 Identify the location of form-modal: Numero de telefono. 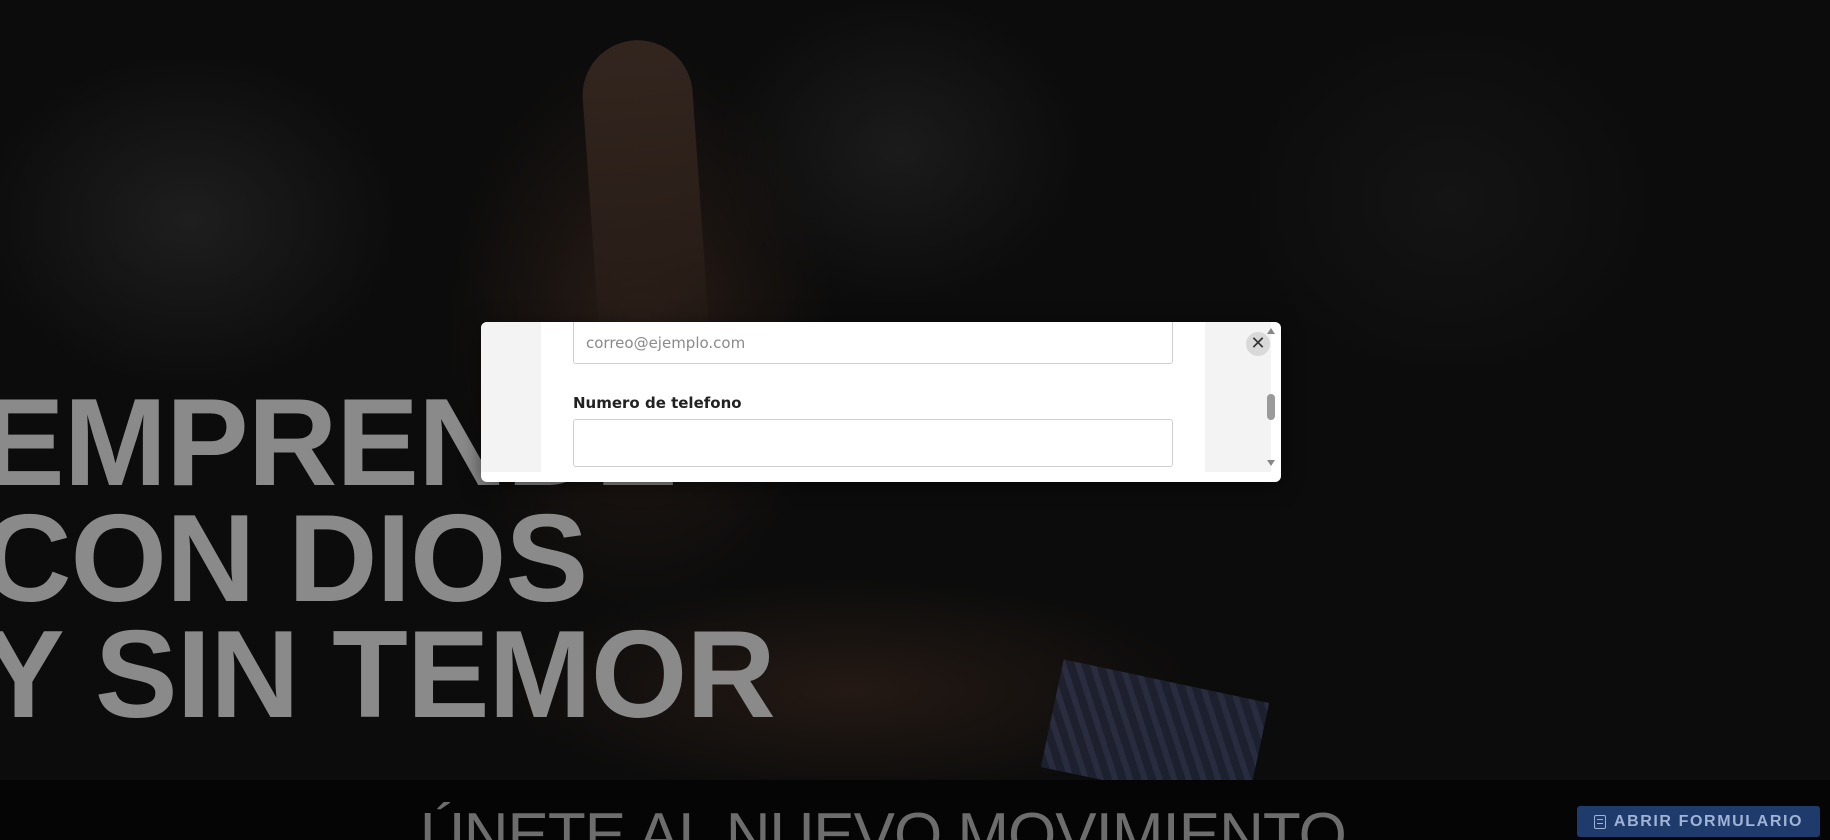
(881, 402).